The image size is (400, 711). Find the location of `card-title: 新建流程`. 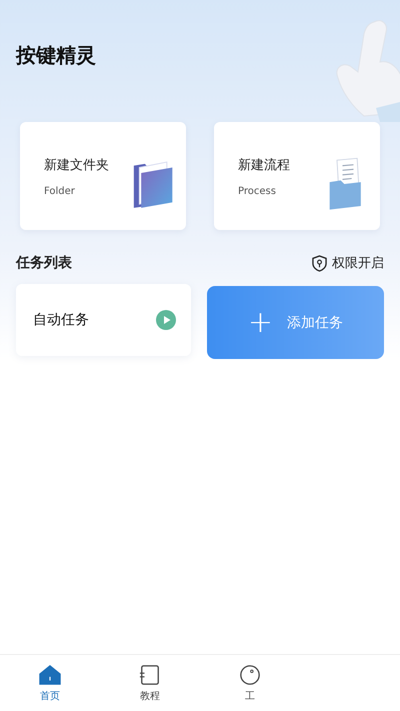

card-title: 新建流程 is located at coordinates (264, 165).